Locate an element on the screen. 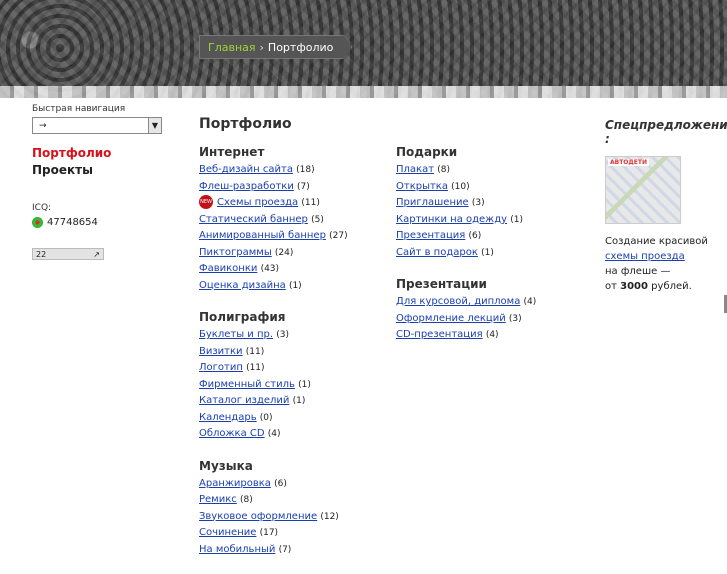 This screenshot has width=727, height=574. list-item: NEW Схемы проезда (11) is located at coordinates (294, 203).